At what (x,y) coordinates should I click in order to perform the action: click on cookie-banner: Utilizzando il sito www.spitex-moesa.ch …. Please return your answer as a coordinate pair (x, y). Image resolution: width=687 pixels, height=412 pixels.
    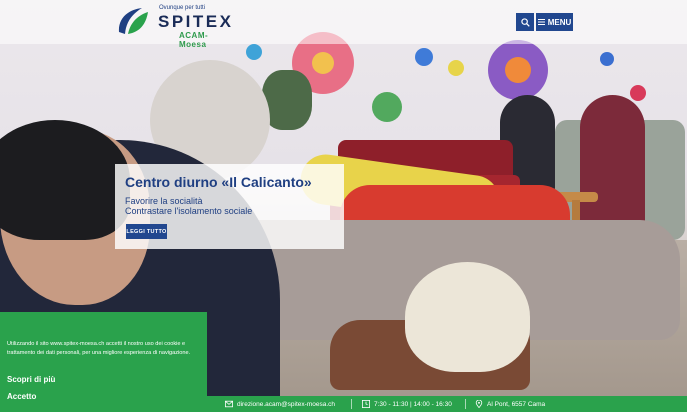
    Looking at the image, I should click on (103, 362).